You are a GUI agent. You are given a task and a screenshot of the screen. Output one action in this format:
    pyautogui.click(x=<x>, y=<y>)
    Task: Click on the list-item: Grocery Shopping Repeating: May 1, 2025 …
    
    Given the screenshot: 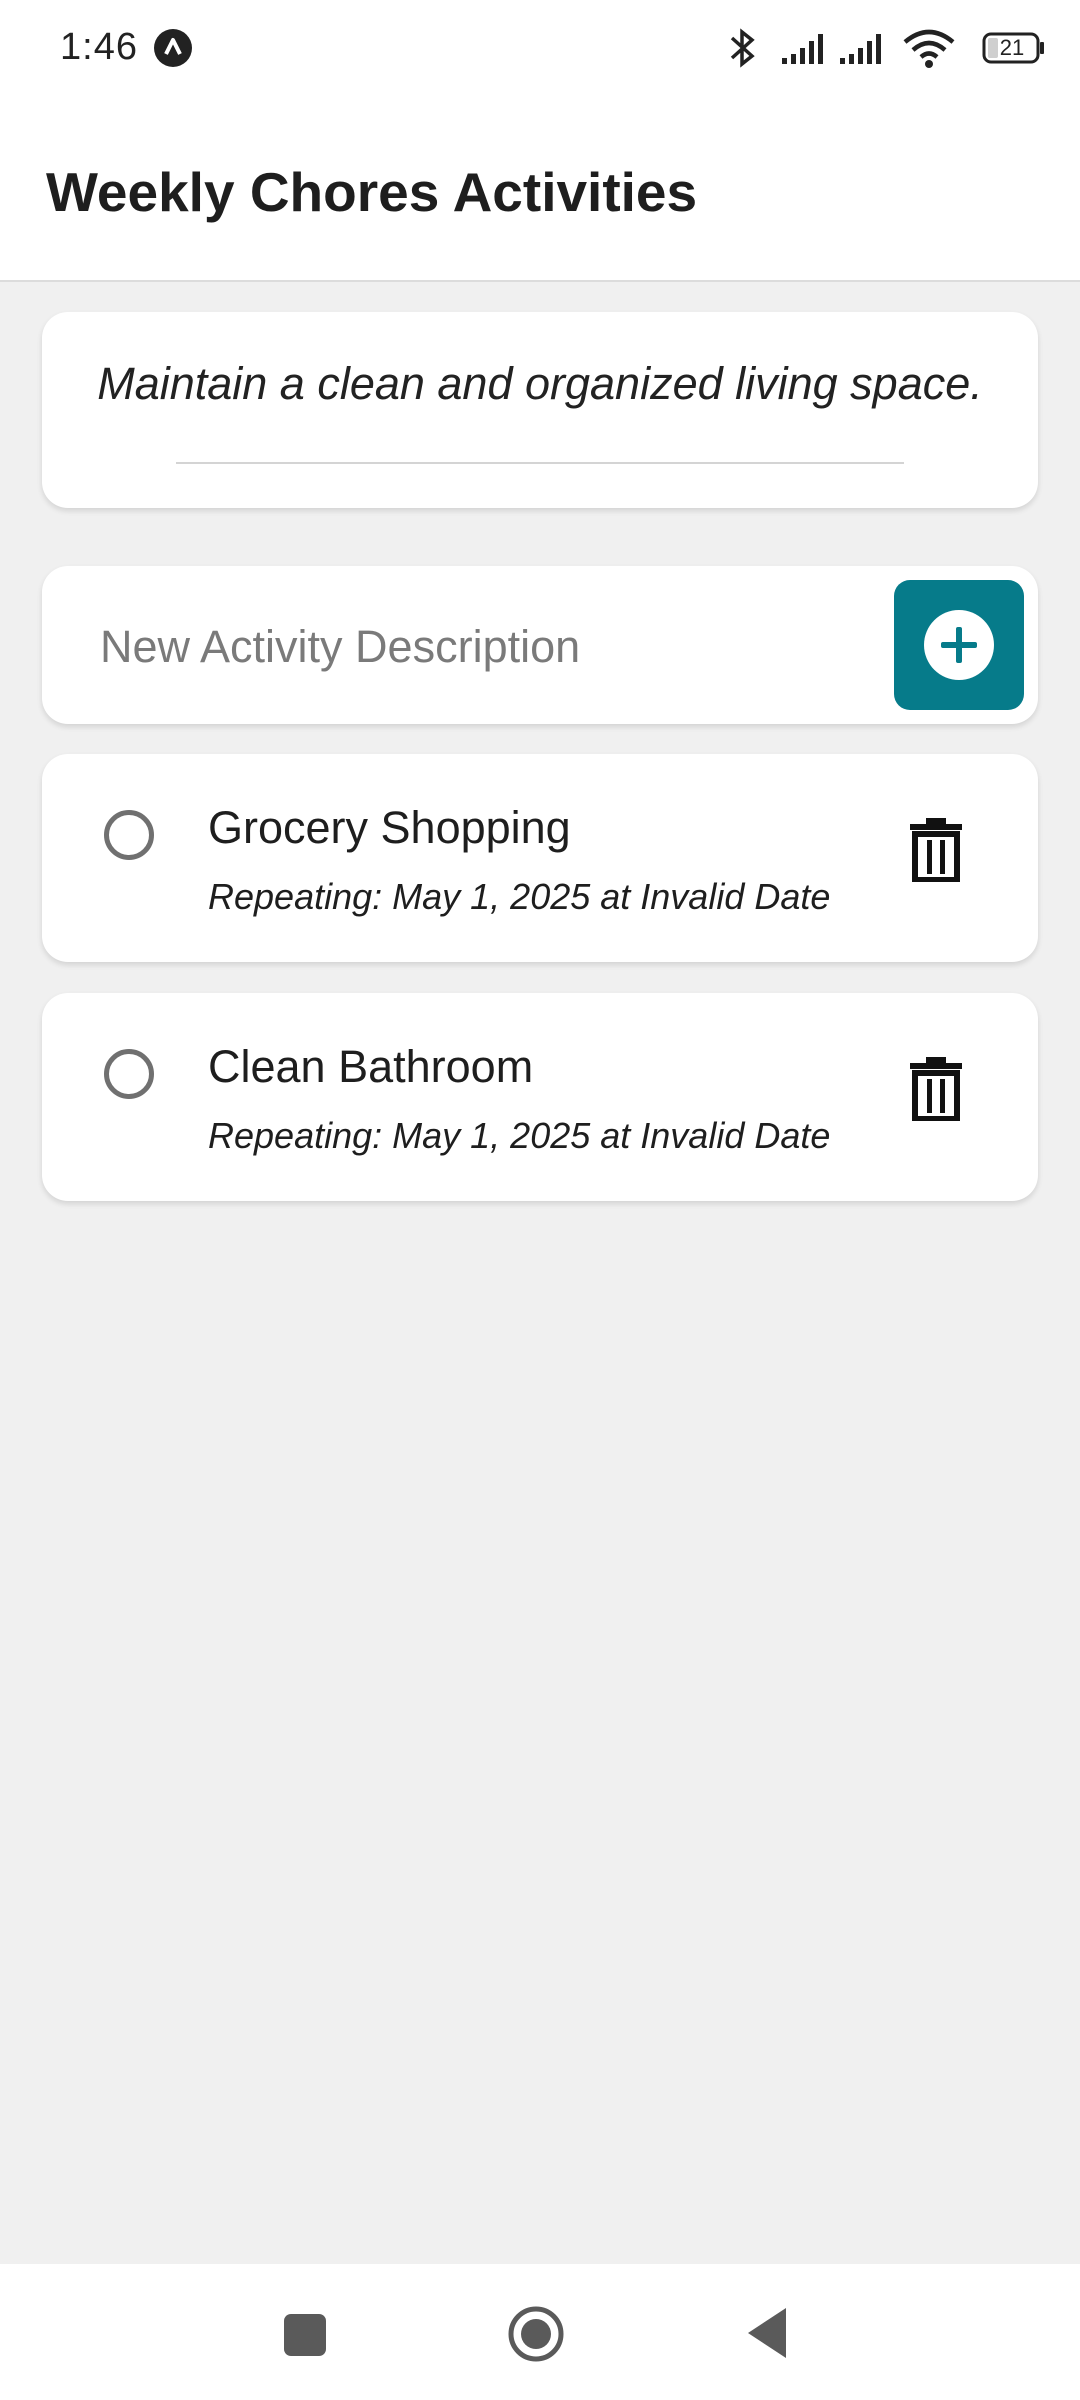 What is the action you would take?
    pyautogui.click(x=540, y=858)
    